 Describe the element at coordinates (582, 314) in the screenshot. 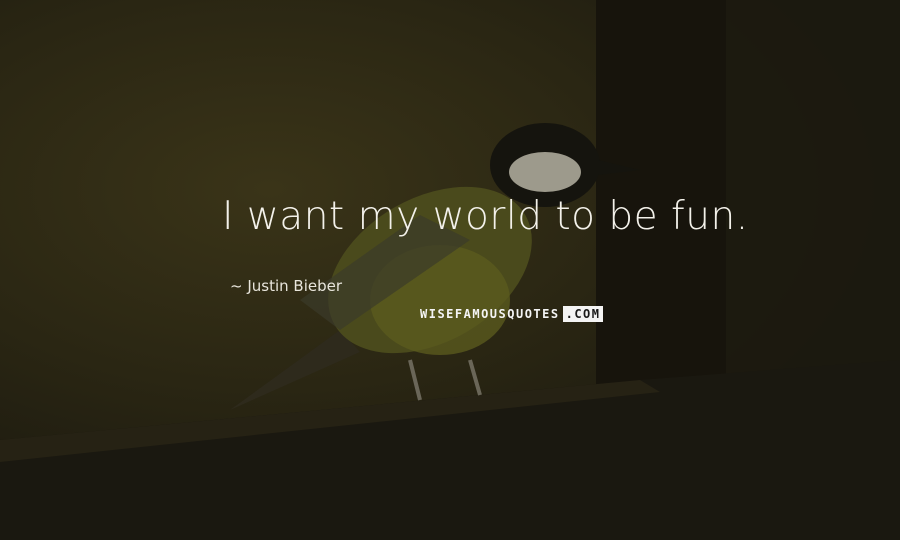

I see `watermark-tld: .COM` at that location.